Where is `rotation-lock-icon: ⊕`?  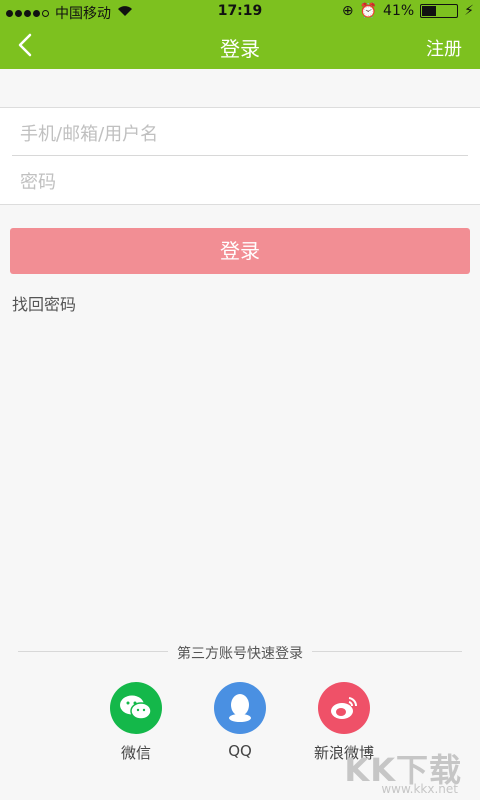 rotation-lock-icon: ⊕ is located at coordinates (347, 11).